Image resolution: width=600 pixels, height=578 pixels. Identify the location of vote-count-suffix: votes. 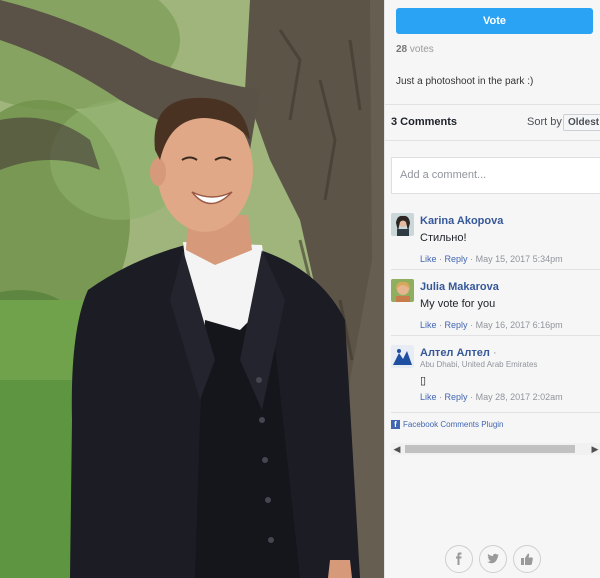
(421, 49).